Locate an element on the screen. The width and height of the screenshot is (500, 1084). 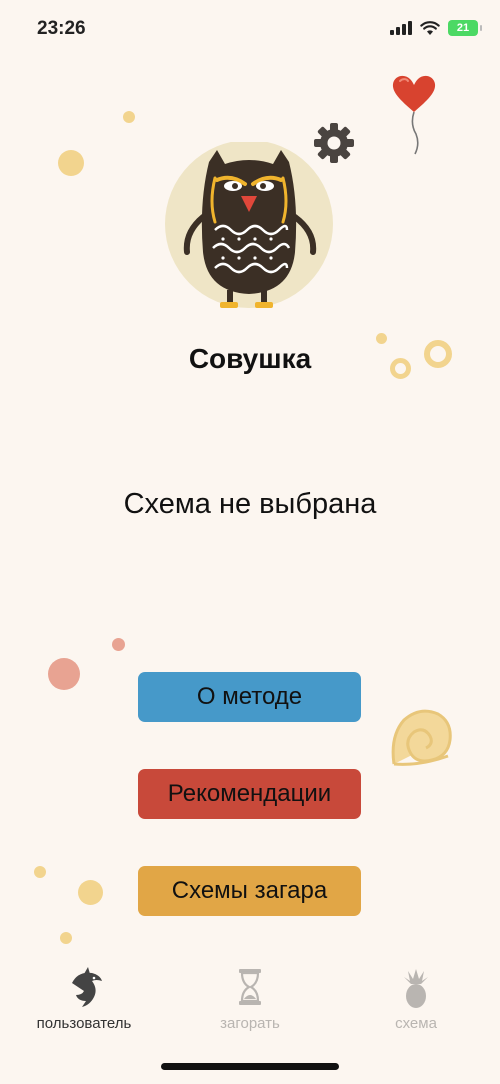
status-icons: 21 is located at coordinates (436, 28).